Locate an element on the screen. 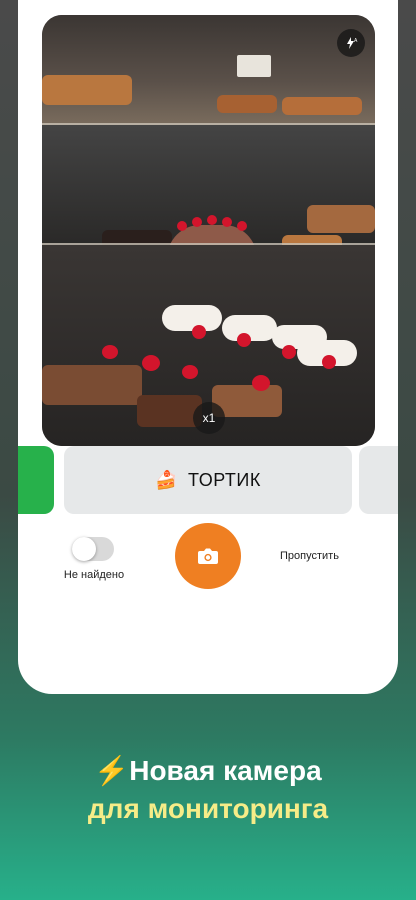 Image resolution: width=416 pixels, height=900 pixels. plate is located at coordinates (192, 318).